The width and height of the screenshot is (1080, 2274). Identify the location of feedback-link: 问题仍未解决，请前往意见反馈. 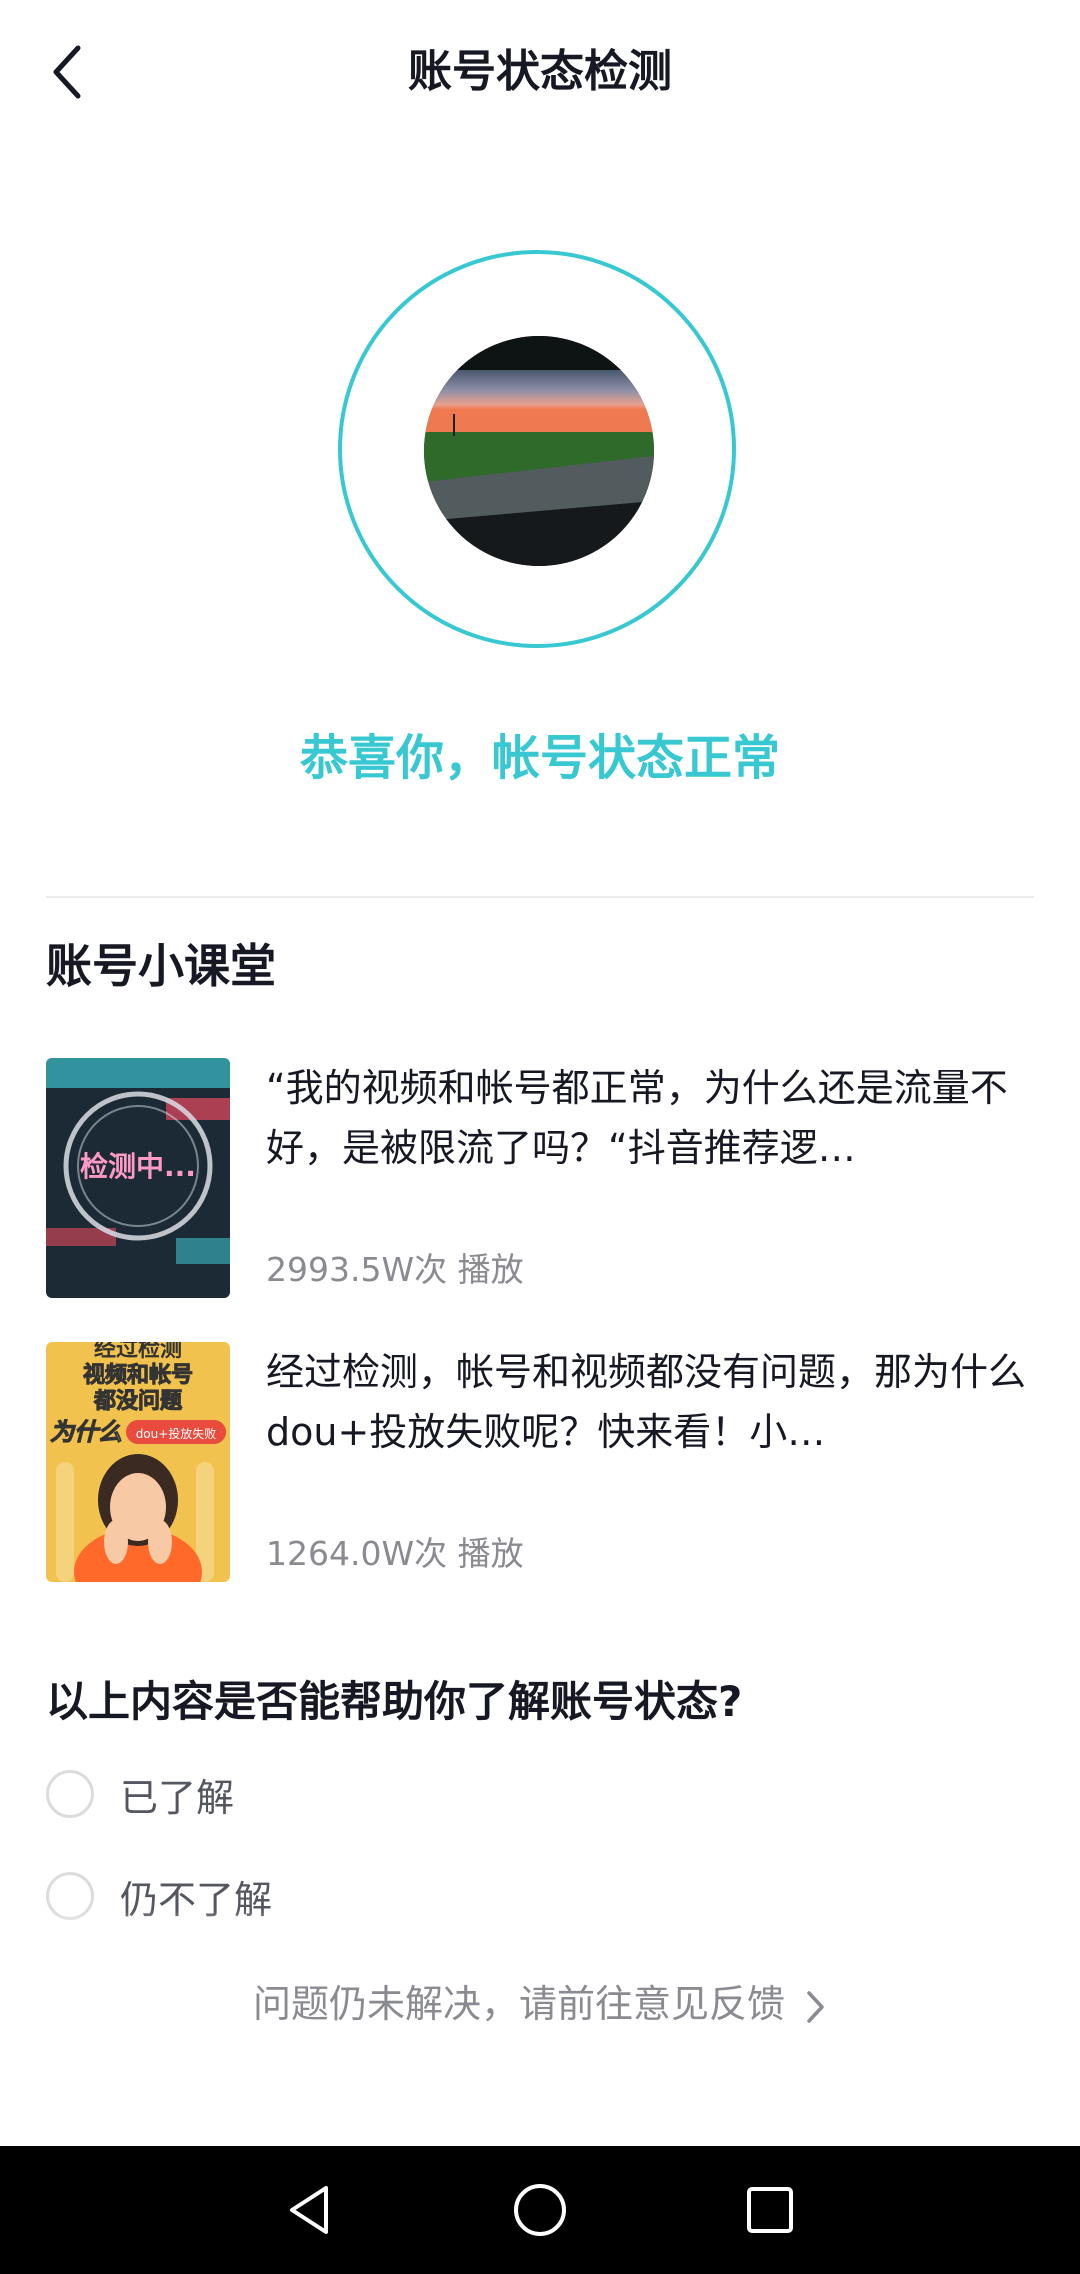
(540, 2004).